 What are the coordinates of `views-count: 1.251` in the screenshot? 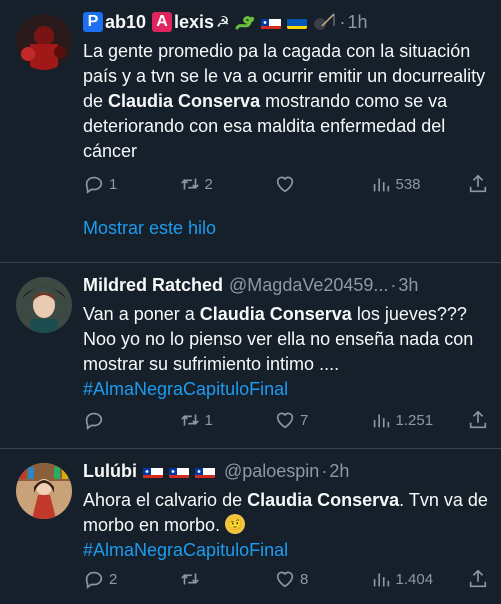 It's located at (414, 420).